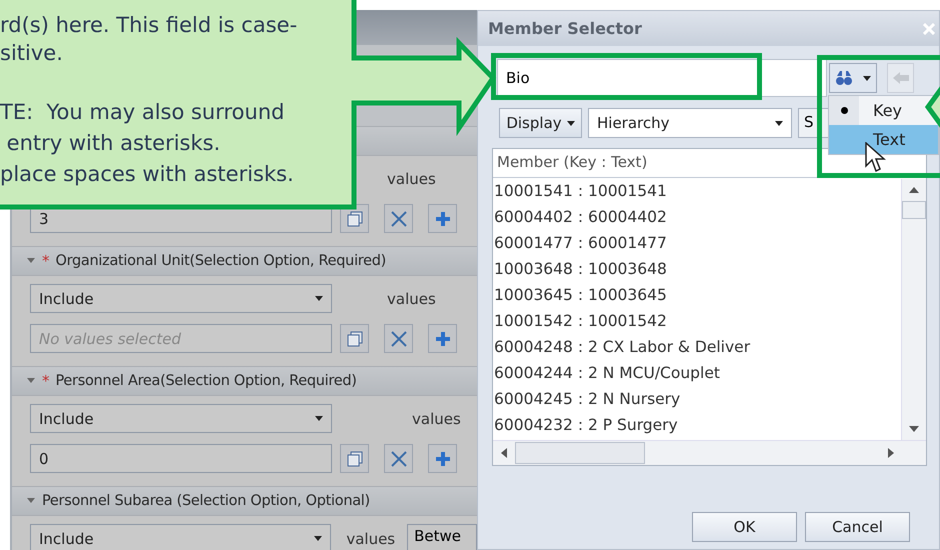  What do you see at coordinates (149, 25) in the screenshot?
I see `callout-text: rd(s) here. This field is case-` at bounding box center [149, 25].